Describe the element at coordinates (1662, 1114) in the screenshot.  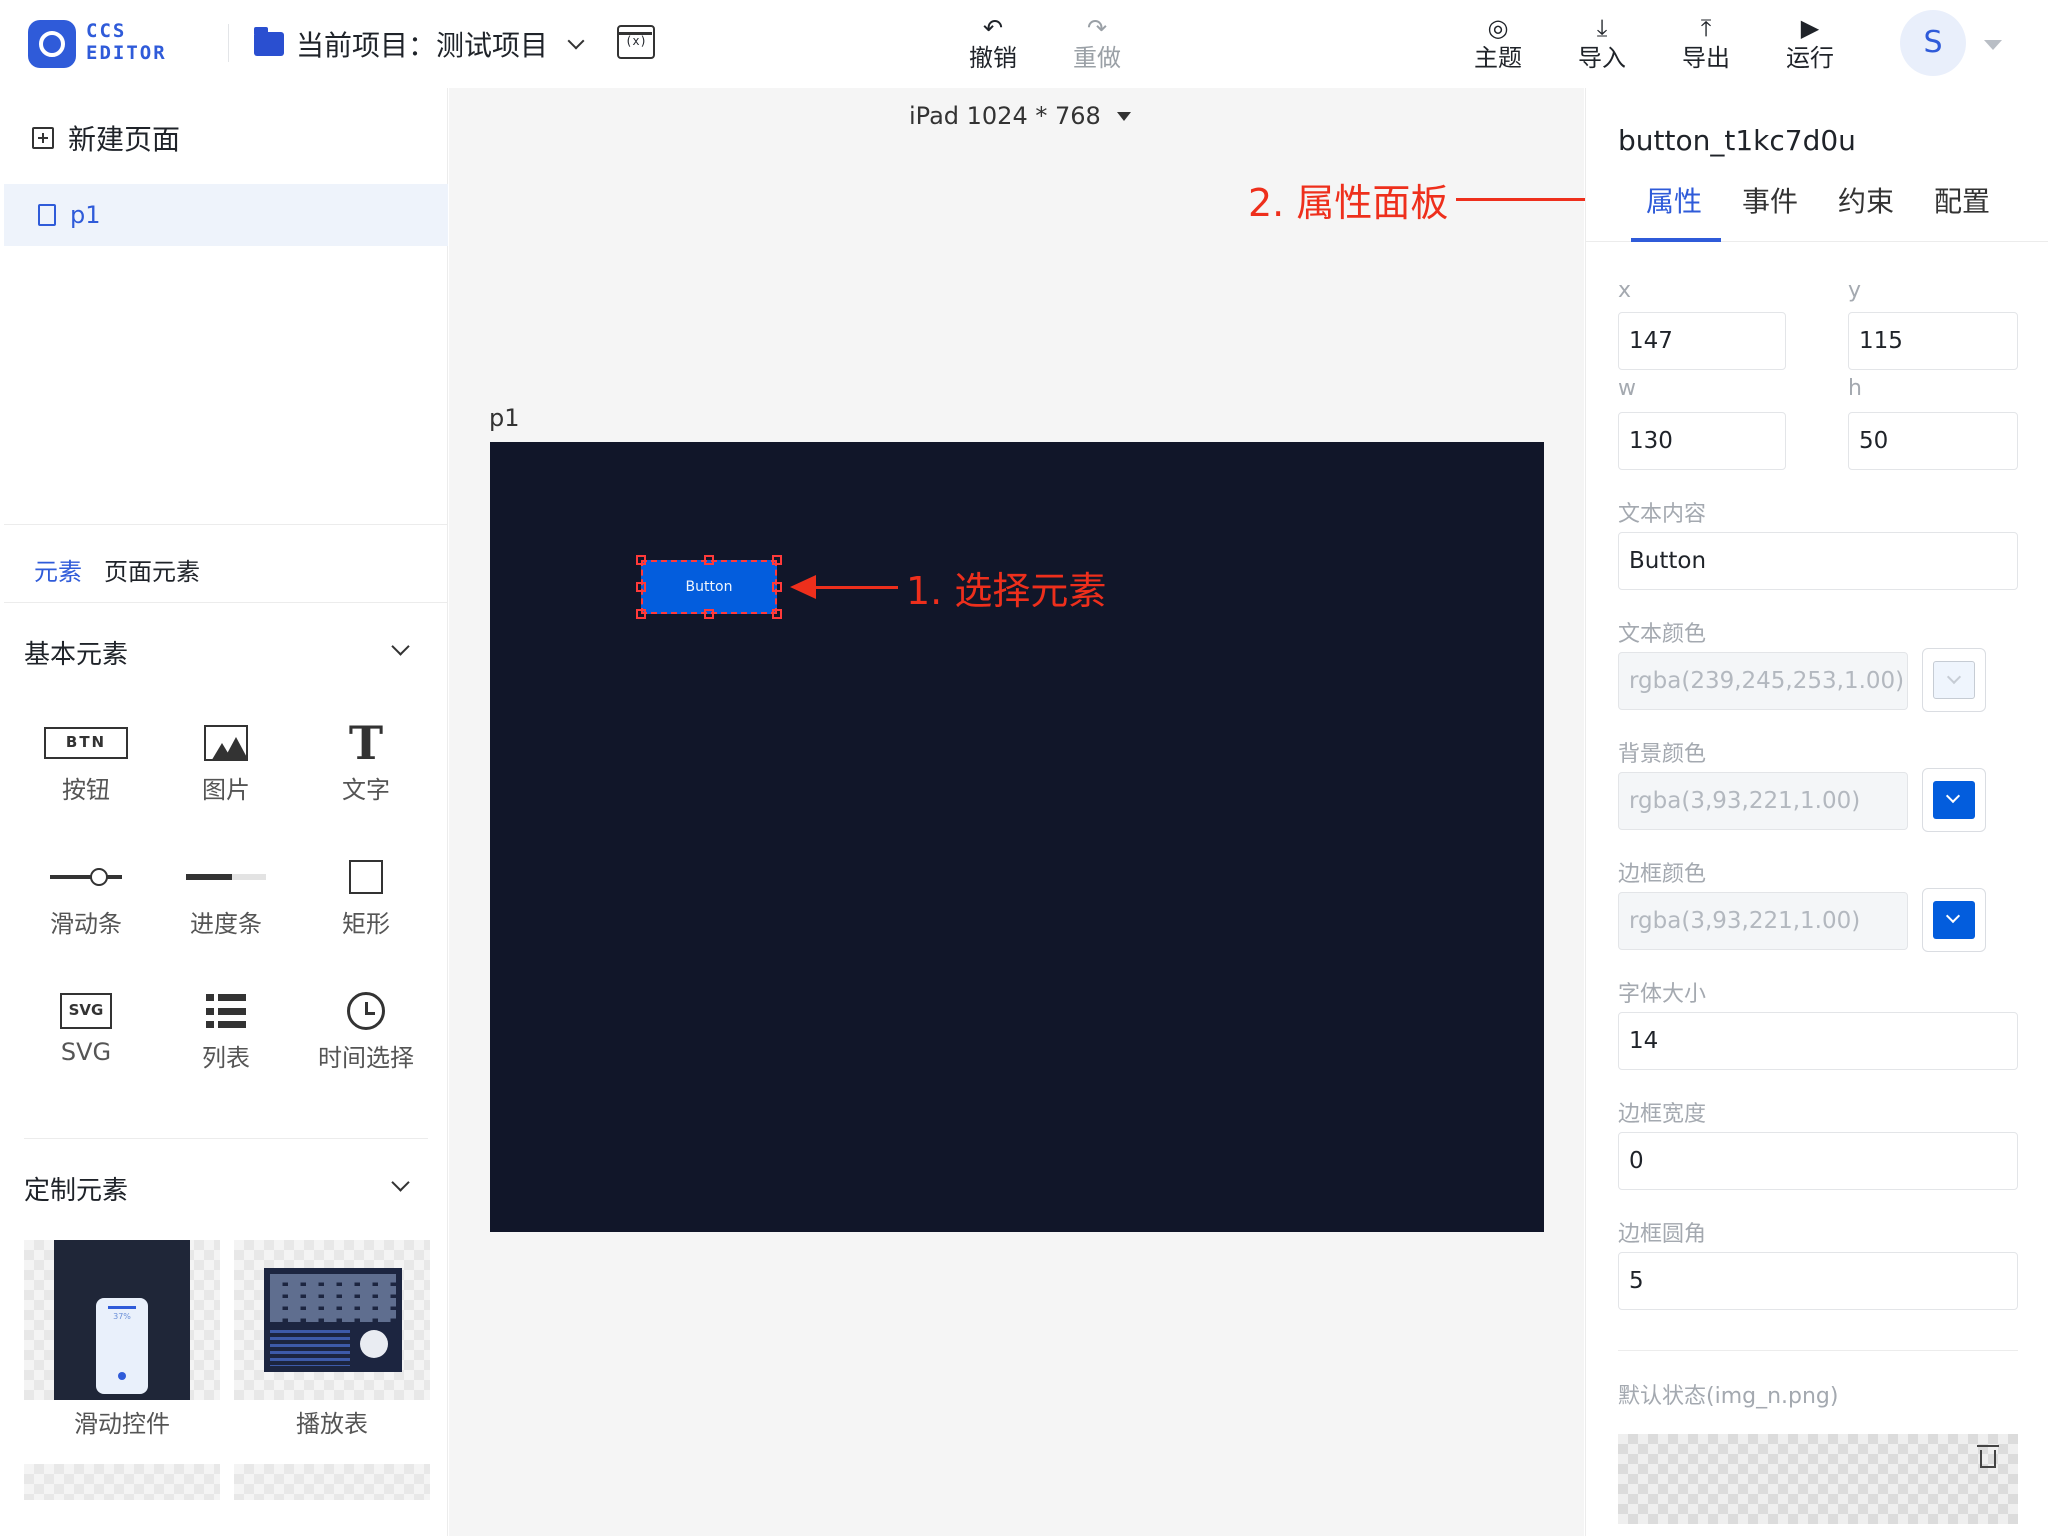
I see `border-width-label: 边框宽度` at that location.